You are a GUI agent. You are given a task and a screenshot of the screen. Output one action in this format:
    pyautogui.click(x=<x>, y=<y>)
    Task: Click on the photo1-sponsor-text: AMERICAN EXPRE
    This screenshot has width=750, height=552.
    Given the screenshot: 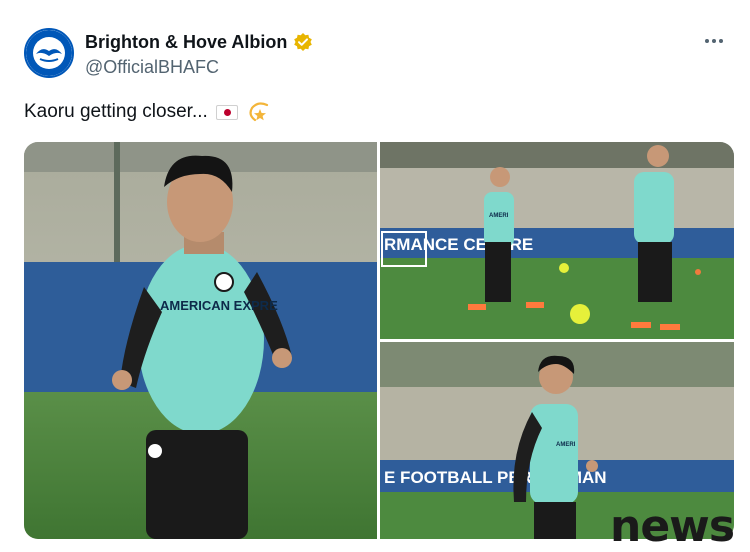 What is the action you would take?
    pyautogui.click(x=219, y=305)
    